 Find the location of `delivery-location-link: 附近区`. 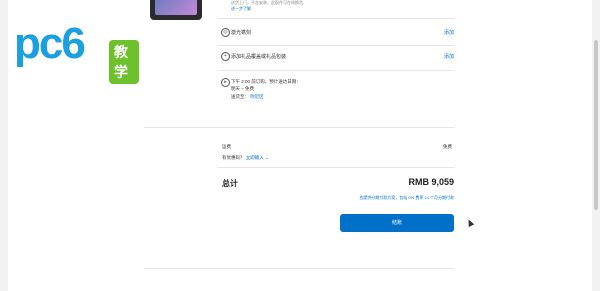

delivery-location-link: 附近区 is located at coordinates (257, 96).